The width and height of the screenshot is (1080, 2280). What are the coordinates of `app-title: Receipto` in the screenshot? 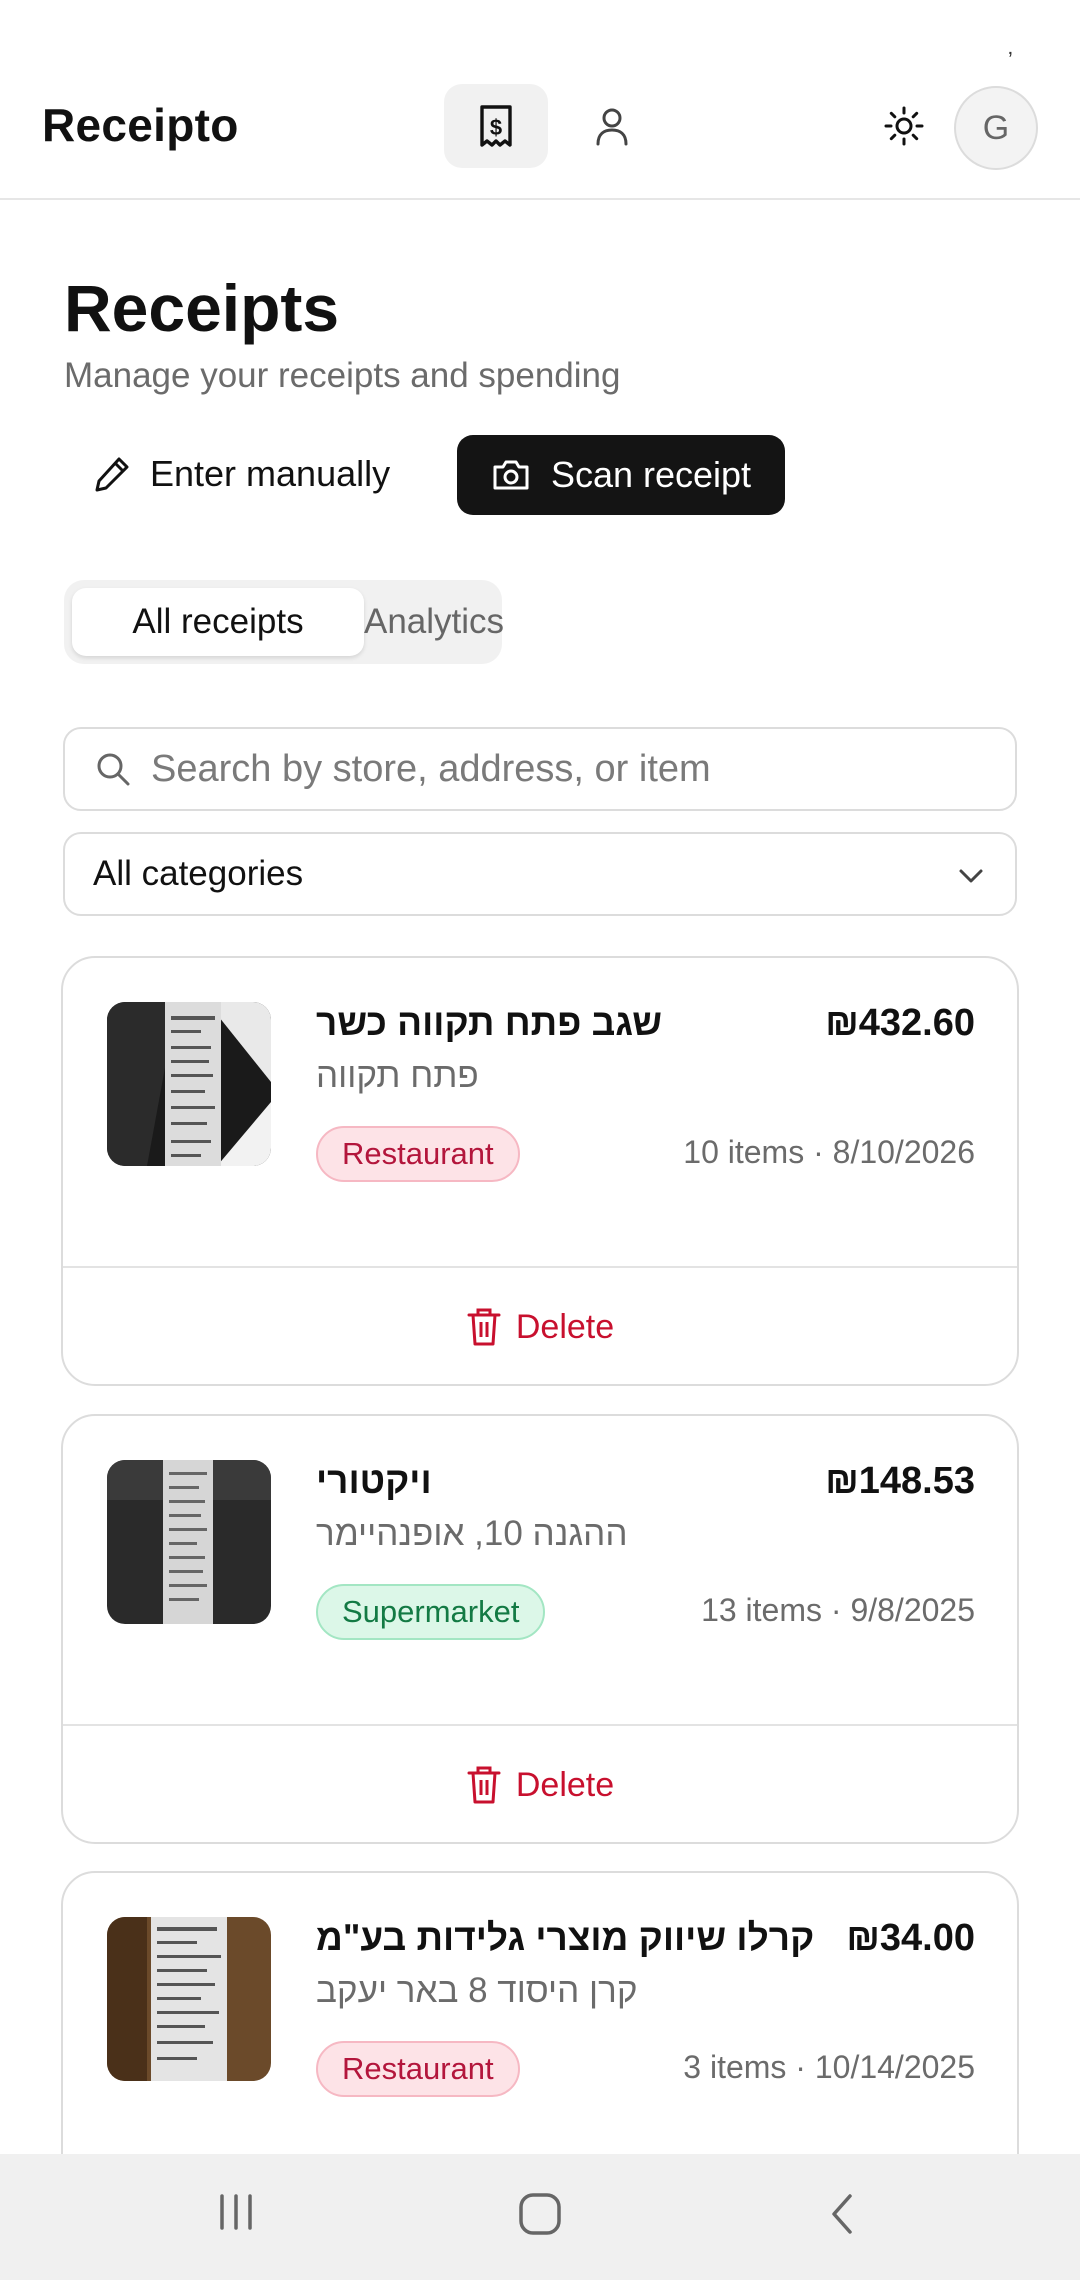 It's located at (140, 125).